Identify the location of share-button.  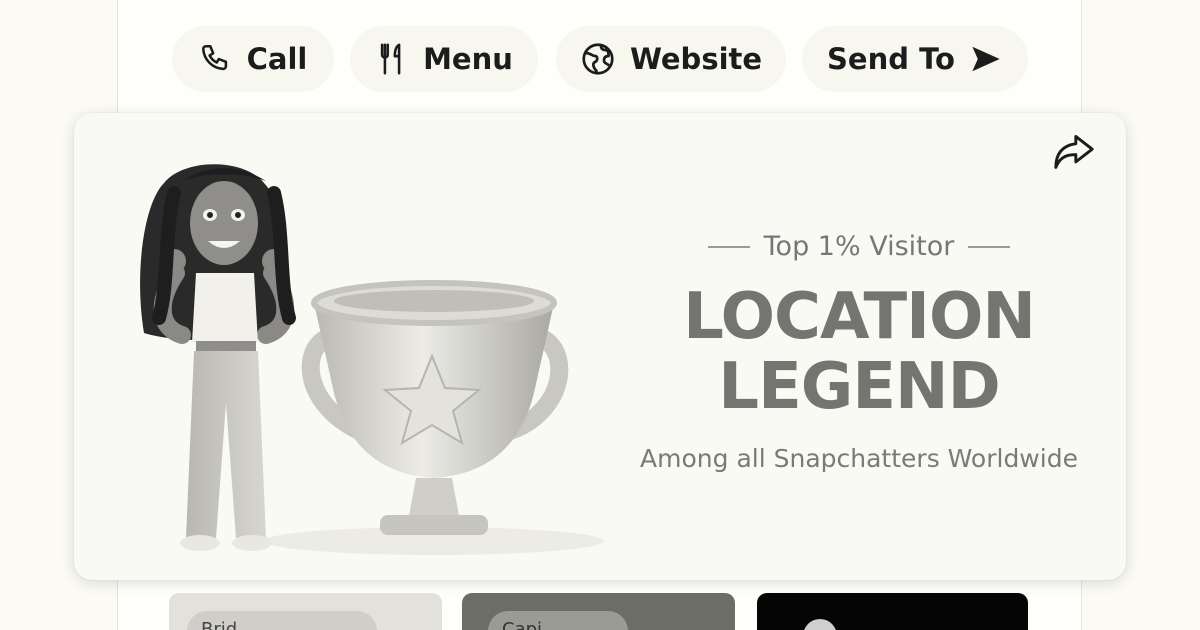
(1074, 153).